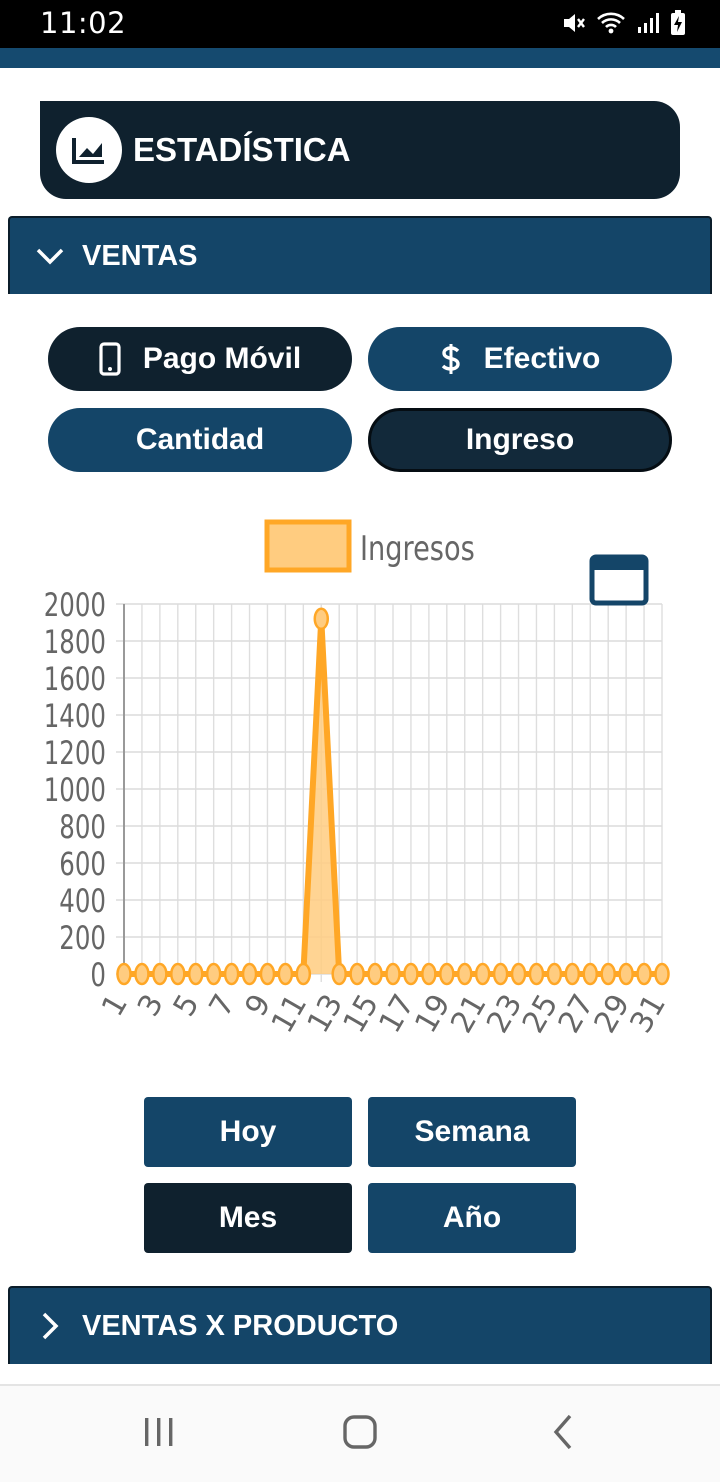  Describe the element at coordinates (360, 58) in the screenshot. I see `top-strip` at that location.